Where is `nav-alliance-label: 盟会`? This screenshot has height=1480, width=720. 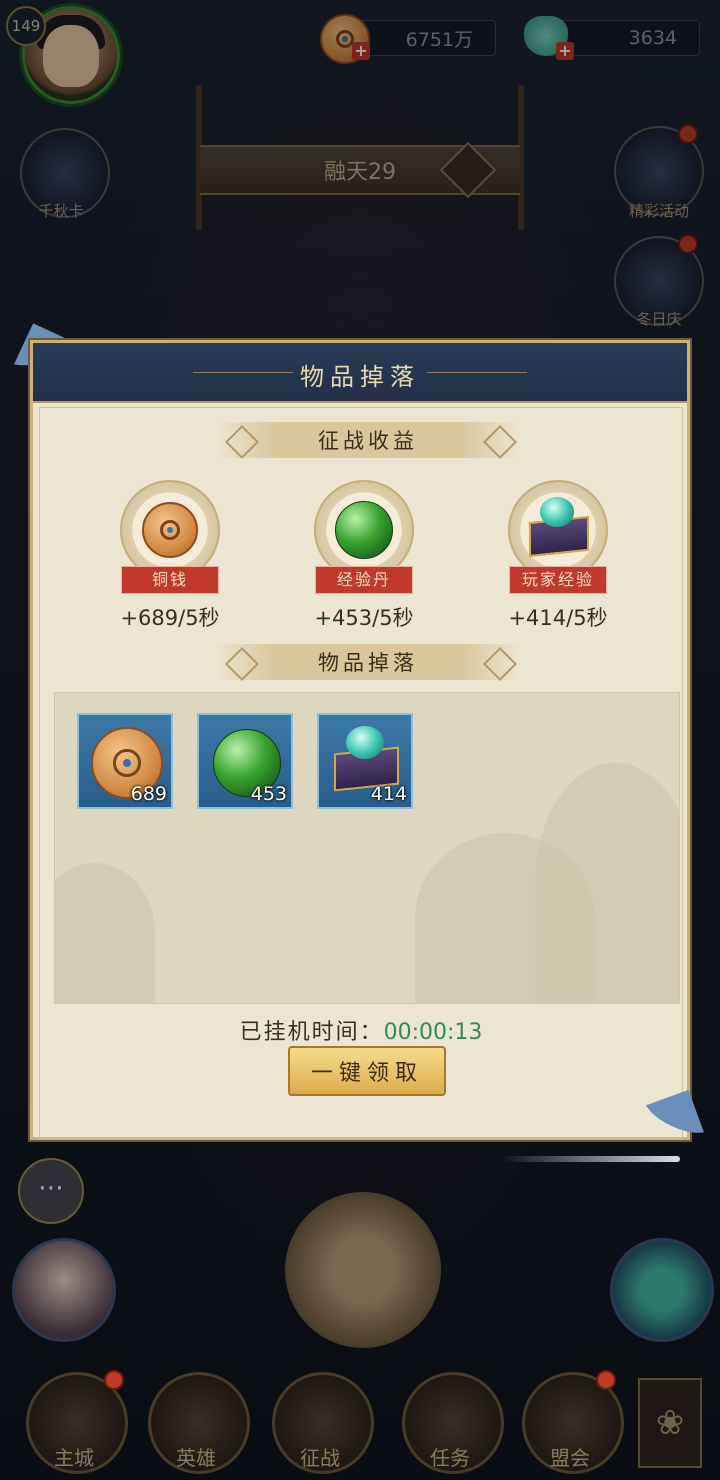 nav-alliance-label: 盟会 is located at coordinates (570, 1458).